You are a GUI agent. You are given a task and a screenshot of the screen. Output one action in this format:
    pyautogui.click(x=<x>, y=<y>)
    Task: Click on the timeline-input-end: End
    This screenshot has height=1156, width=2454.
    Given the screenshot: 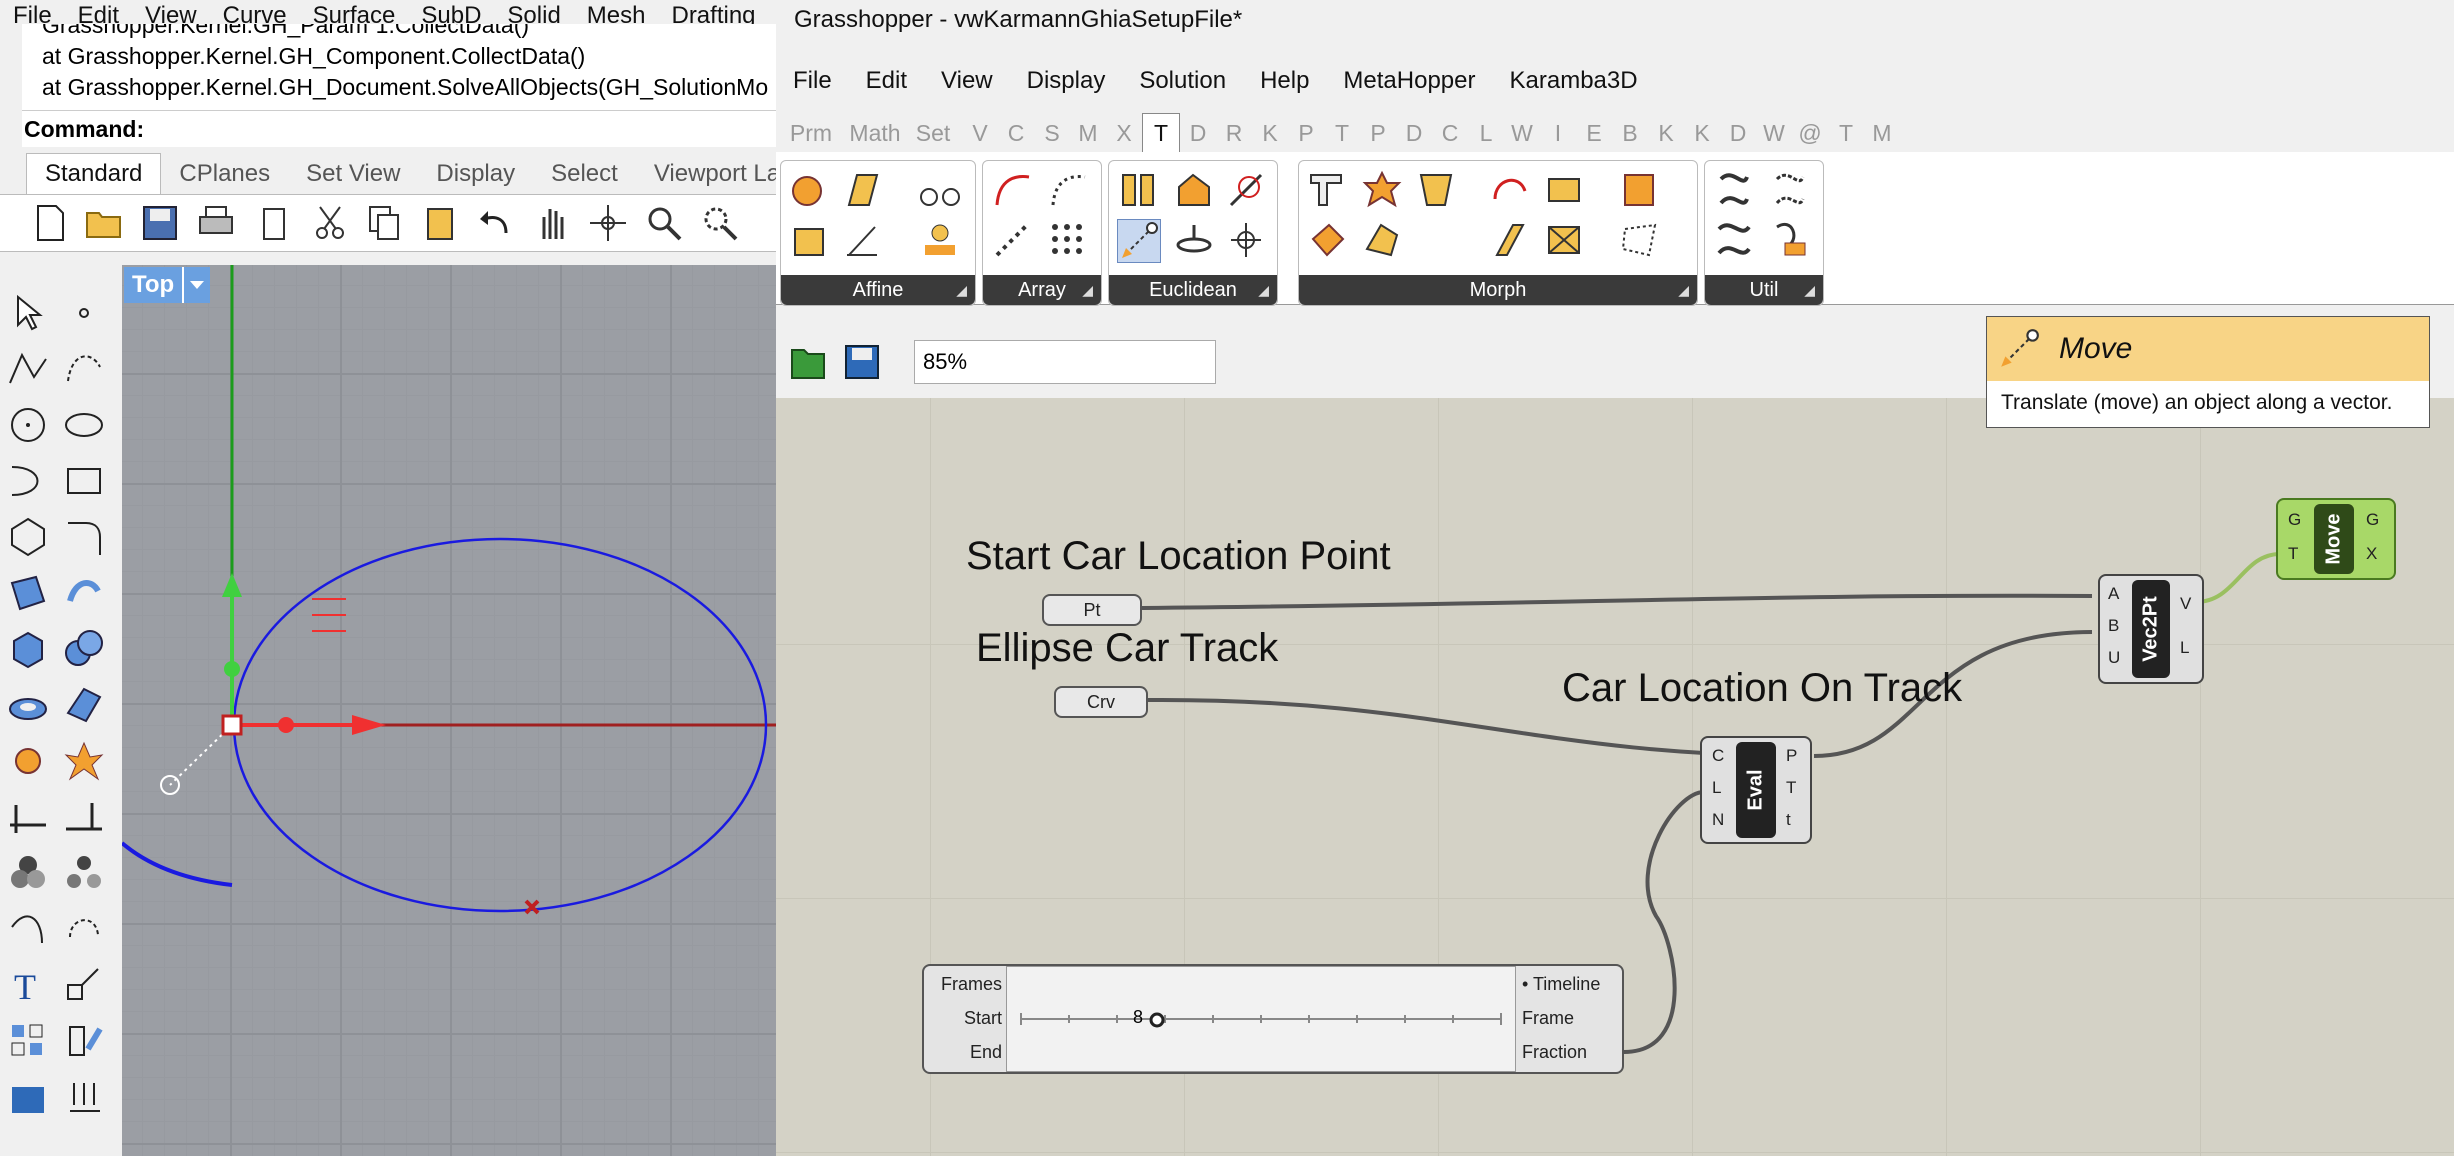 What is the action you would take?
    pyautogui.click(x=986, y=1052)
    